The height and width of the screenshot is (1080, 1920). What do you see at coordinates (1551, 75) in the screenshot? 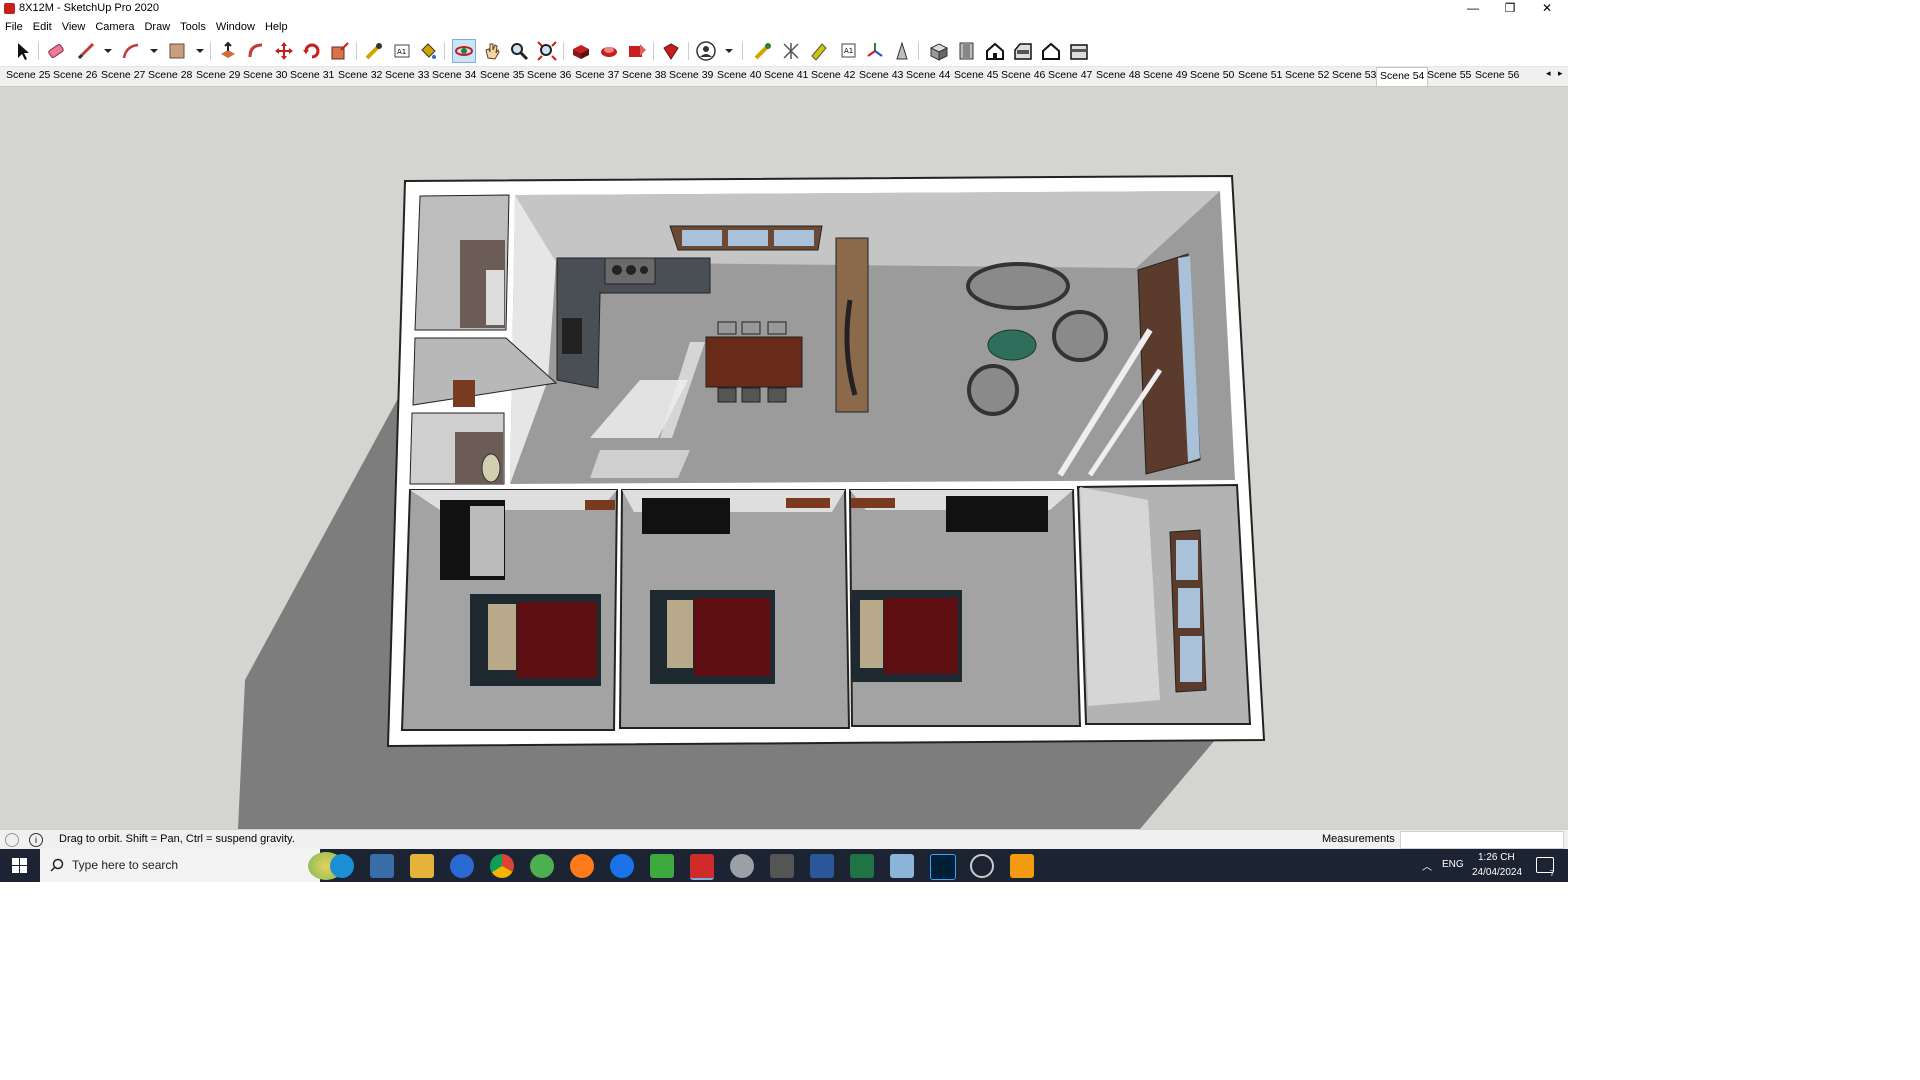
I see `scroll-left-icon: ◂` at bounding box center [1551, 75].